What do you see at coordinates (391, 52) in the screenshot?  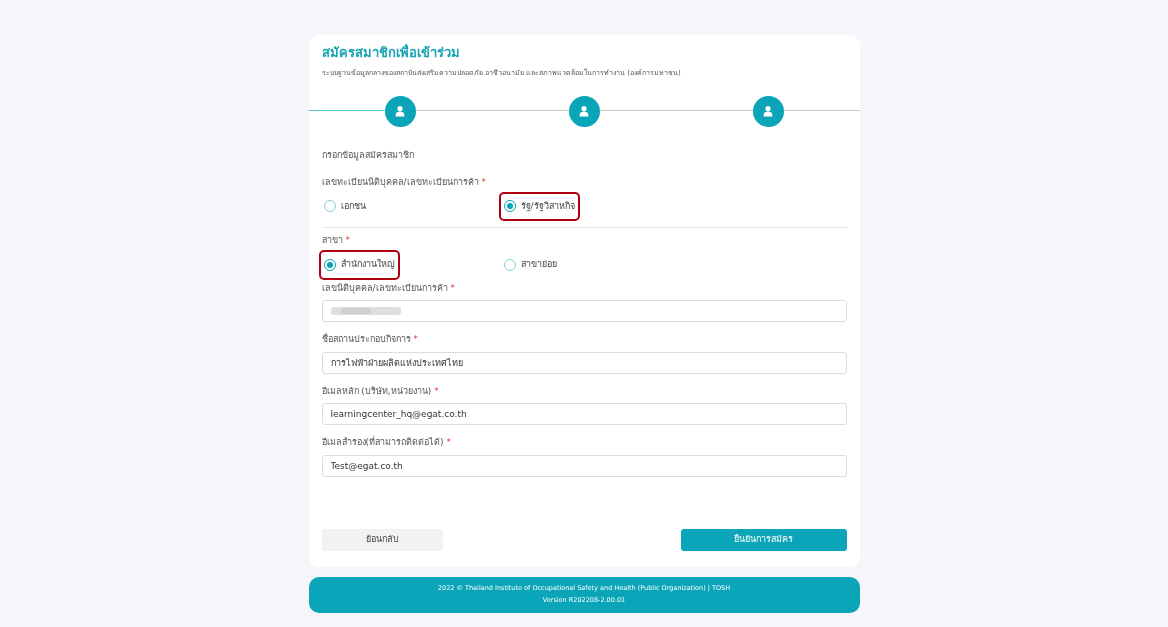 I see `page-title: สมัครสมาชิกเพื่อเข้าร่วม` at bounding box center [391, 52].